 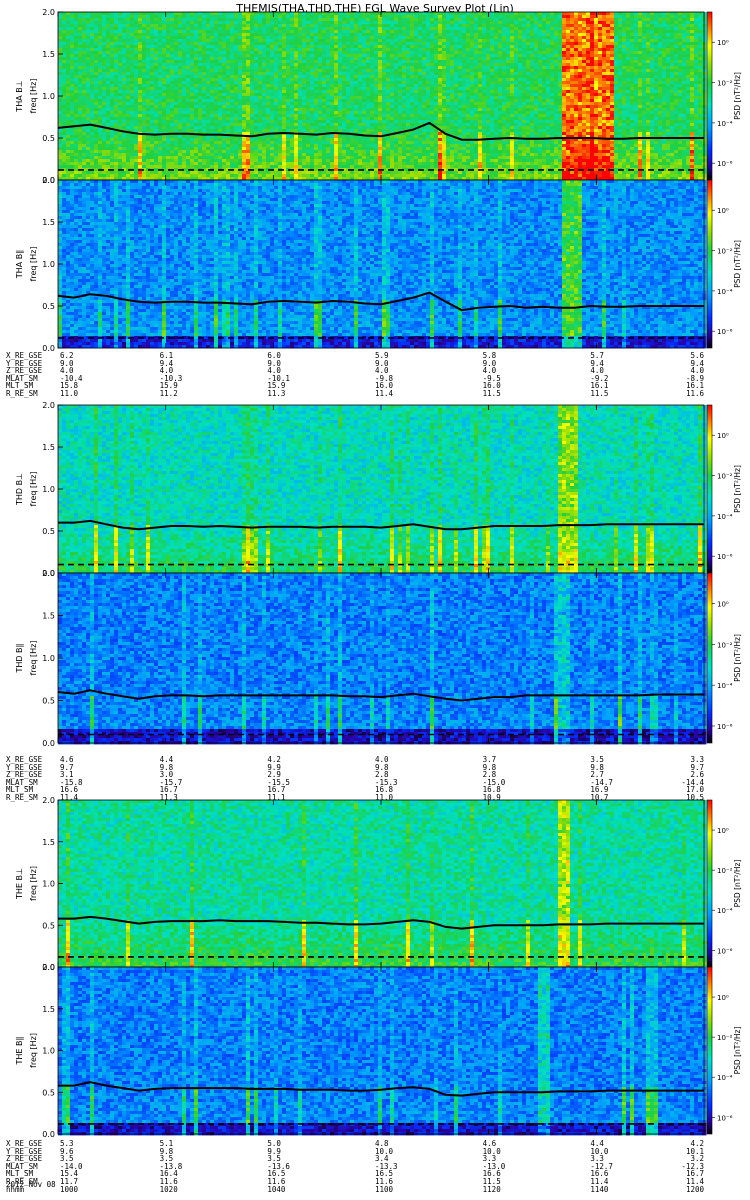 What do you see at coordinates (695, 798) in the screenshot?
I see `ephemeris-value: 10.5` at bounding box center [695, 798].